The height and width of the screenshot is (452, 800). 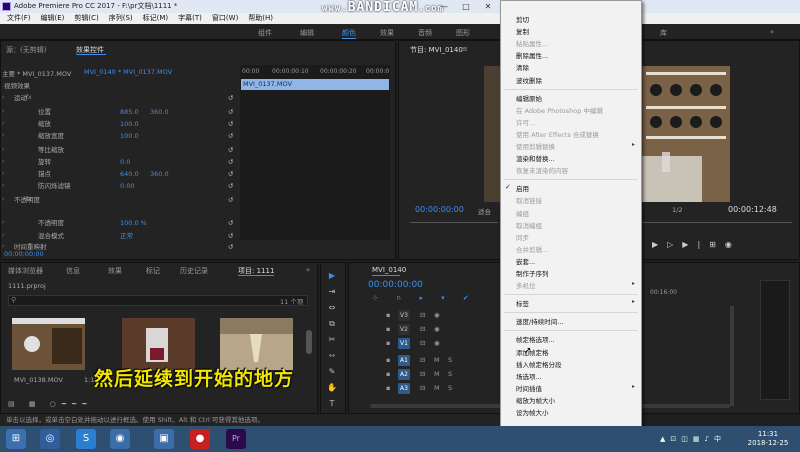 What do you see at coordinates (529, 80) in the screenshot?
I see `context-menu-item: 波纹删除` at bounding box center [529, 80].